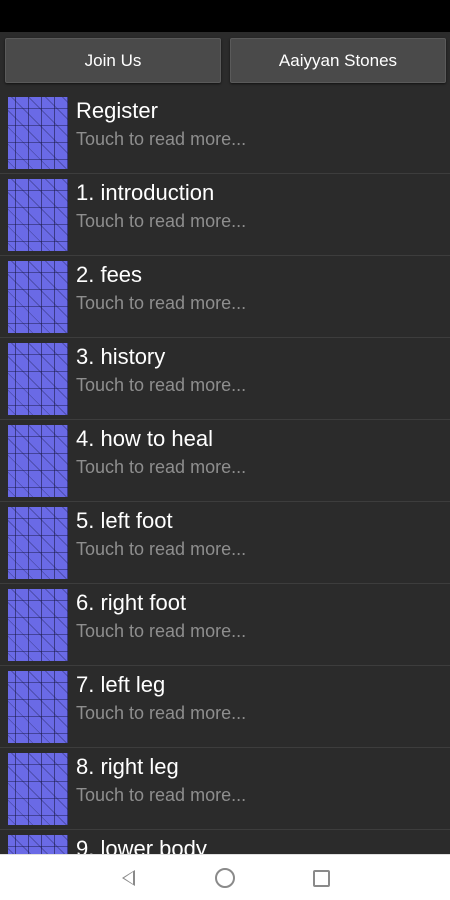 This screenshot has height=900, width=450. Describe the element at coordinates (225, 62) in the screenshot. I see `top-button-bar: Join Us Aaiyyan Stones` at that location.